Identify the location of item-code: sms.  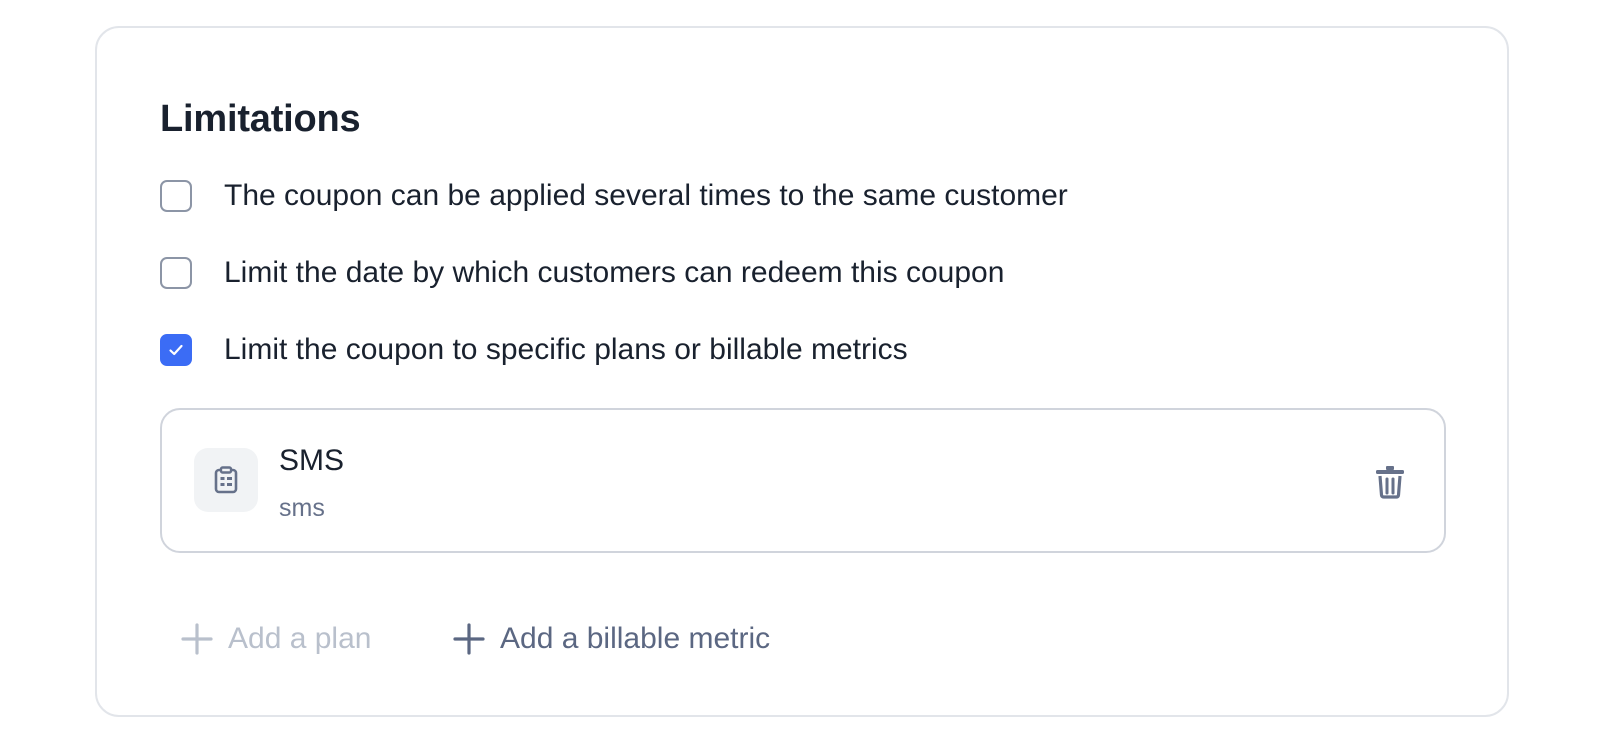
(302, 508).